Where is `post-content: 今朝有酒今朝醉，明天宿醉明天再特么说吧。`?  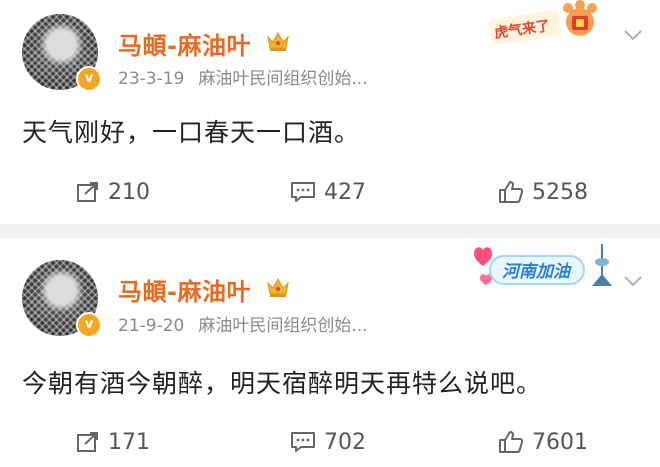
post-content: 今朝有酒今朝醉，明天宿醉明天再特么说吧。 is located at coordinates (282, 383).